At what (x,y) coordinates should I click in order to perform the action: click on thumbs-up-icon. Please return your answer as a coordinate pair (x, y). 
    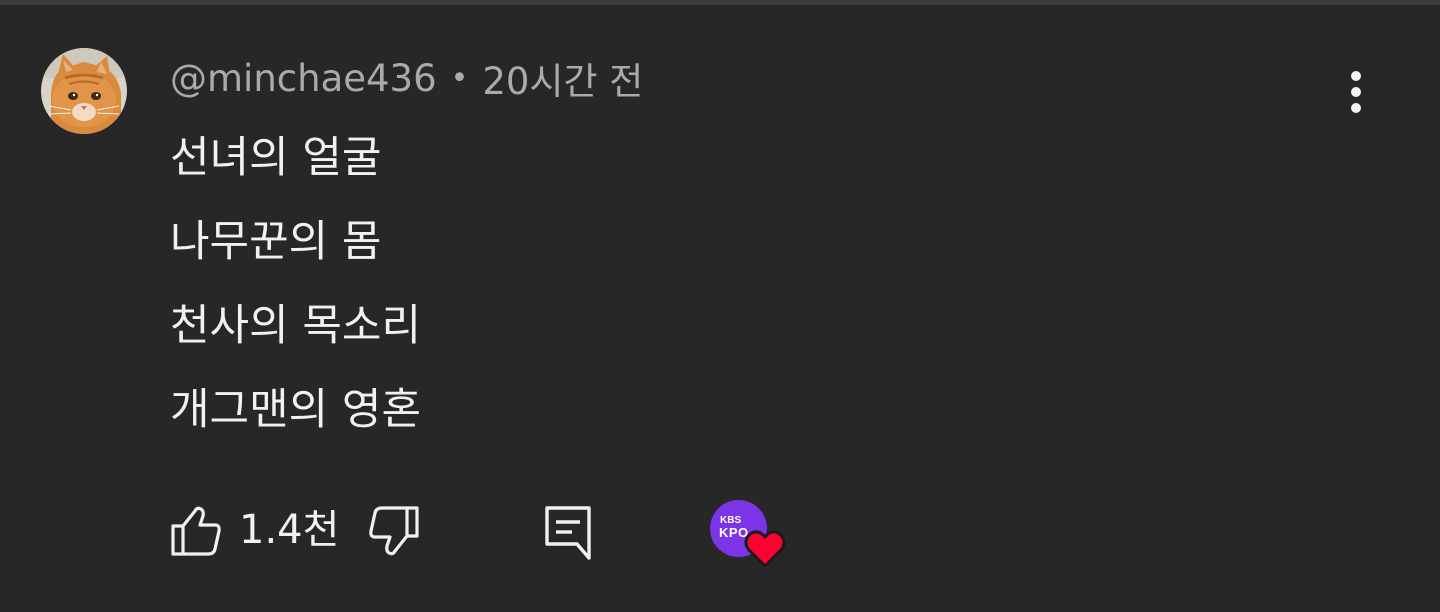
    Looking at the image, I should click on (196, 531).